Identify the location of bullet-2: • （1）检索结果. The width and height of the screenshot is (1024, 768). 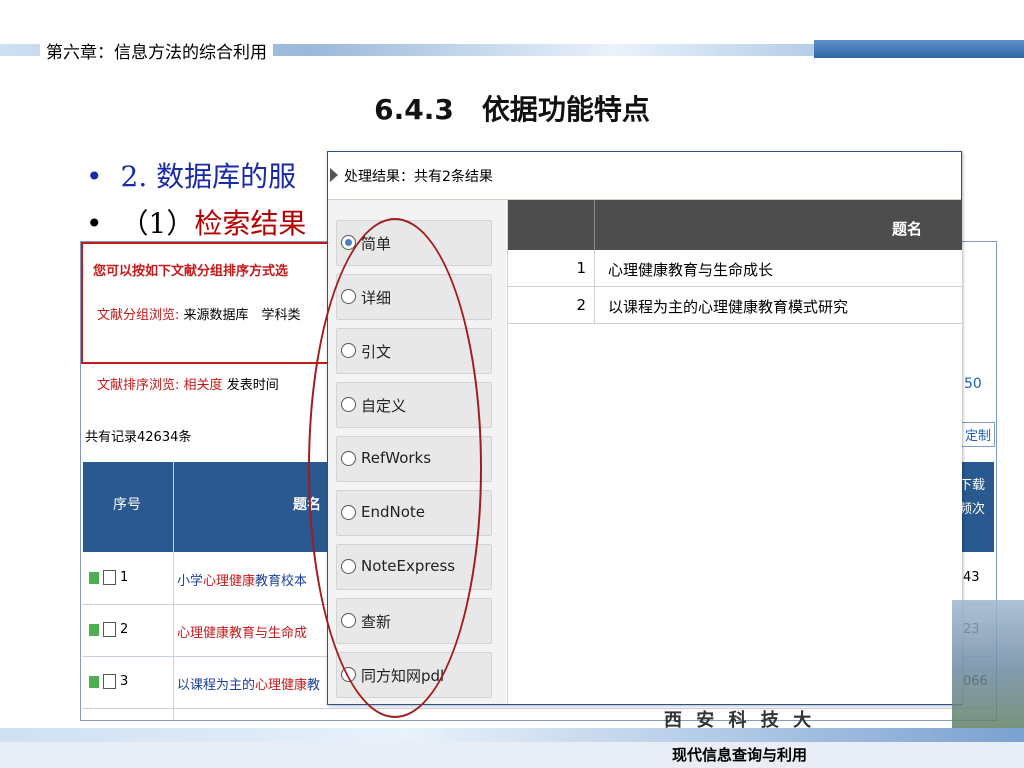
(196, 222).